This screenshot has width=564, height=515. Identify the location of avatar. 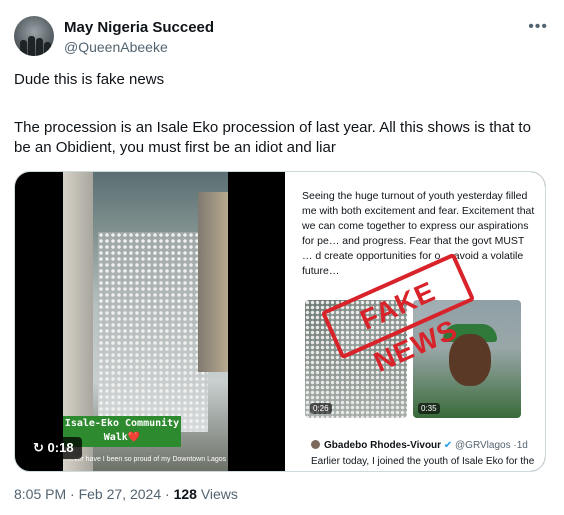
(34, 36).